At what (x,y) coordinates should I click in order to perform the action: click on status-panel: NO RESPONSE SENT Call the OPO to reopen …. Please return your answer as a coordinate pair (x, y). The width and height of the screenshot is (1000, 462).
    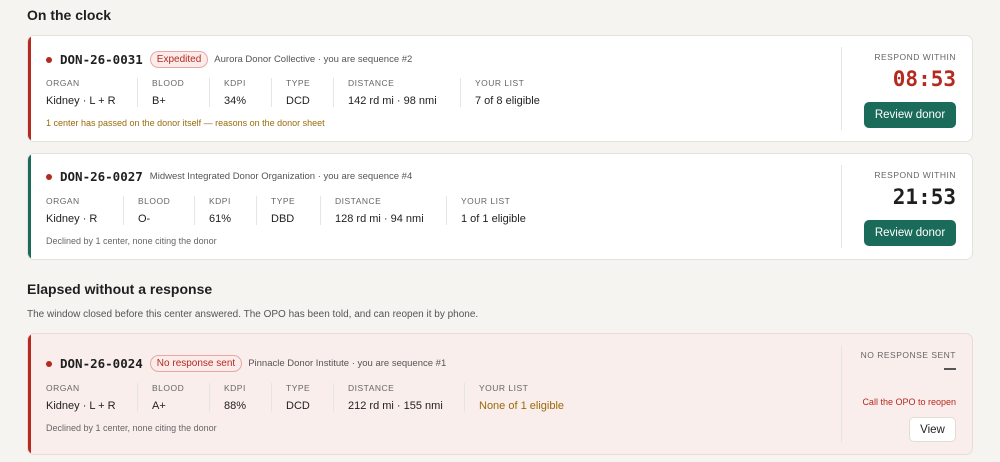
    Looking at the image, I should click on (906, 394).